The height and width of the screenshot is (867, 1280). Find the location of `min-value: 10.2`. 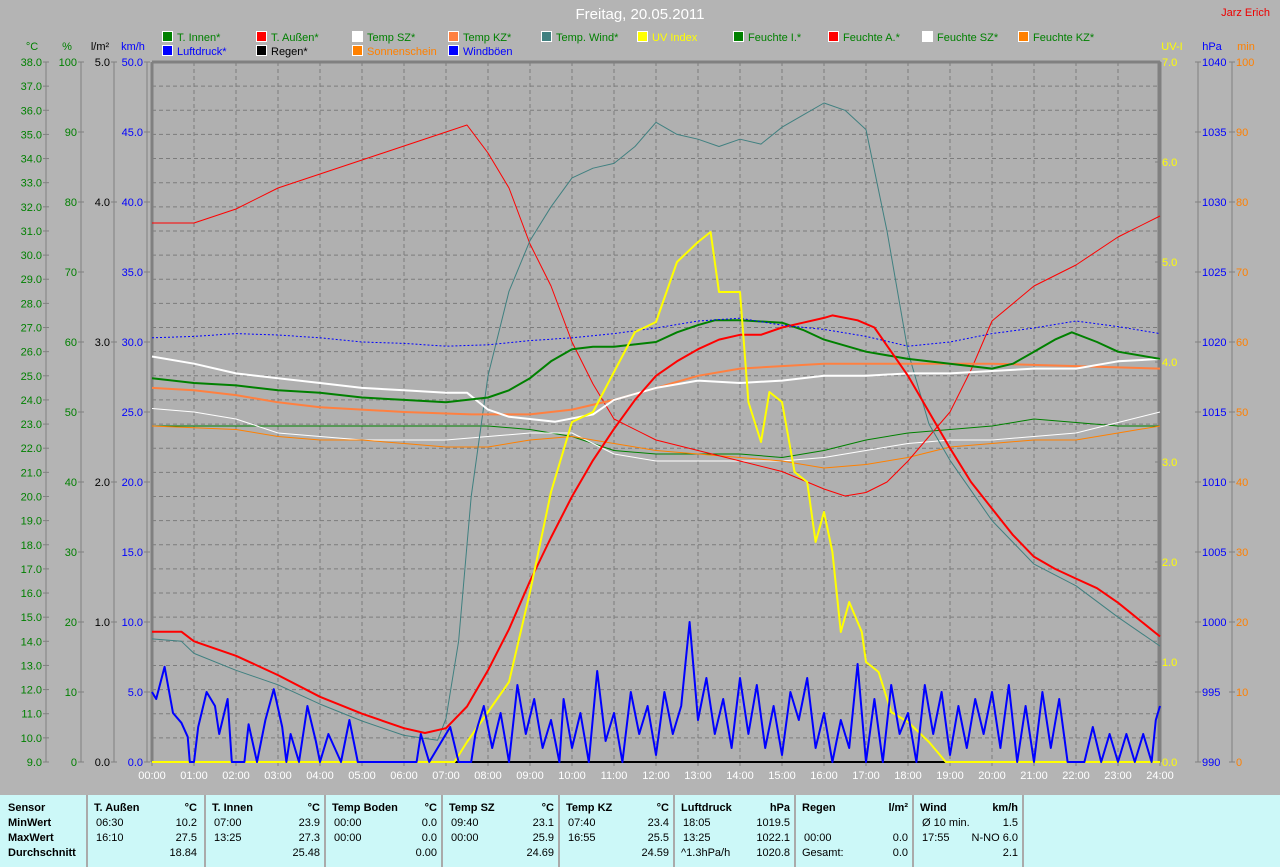

min-value: 10.2 is located at coordinates (186, 823).